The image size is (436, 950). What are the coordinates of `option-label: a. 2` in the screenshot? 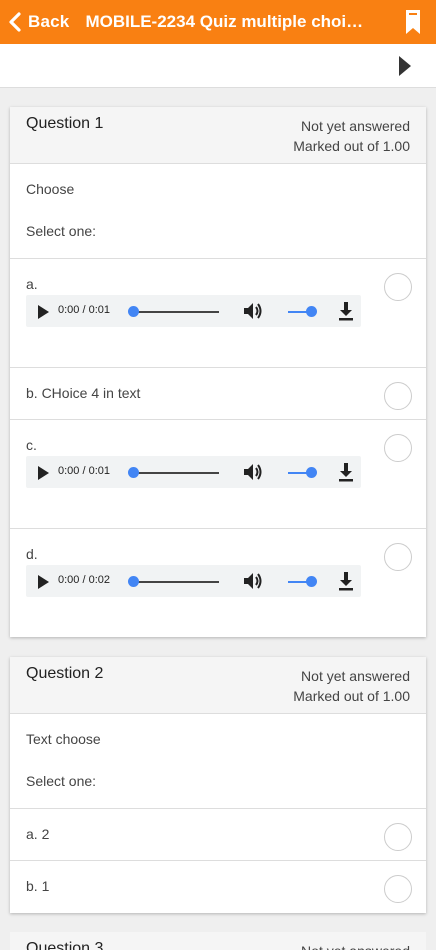 It's located at (38, 834).